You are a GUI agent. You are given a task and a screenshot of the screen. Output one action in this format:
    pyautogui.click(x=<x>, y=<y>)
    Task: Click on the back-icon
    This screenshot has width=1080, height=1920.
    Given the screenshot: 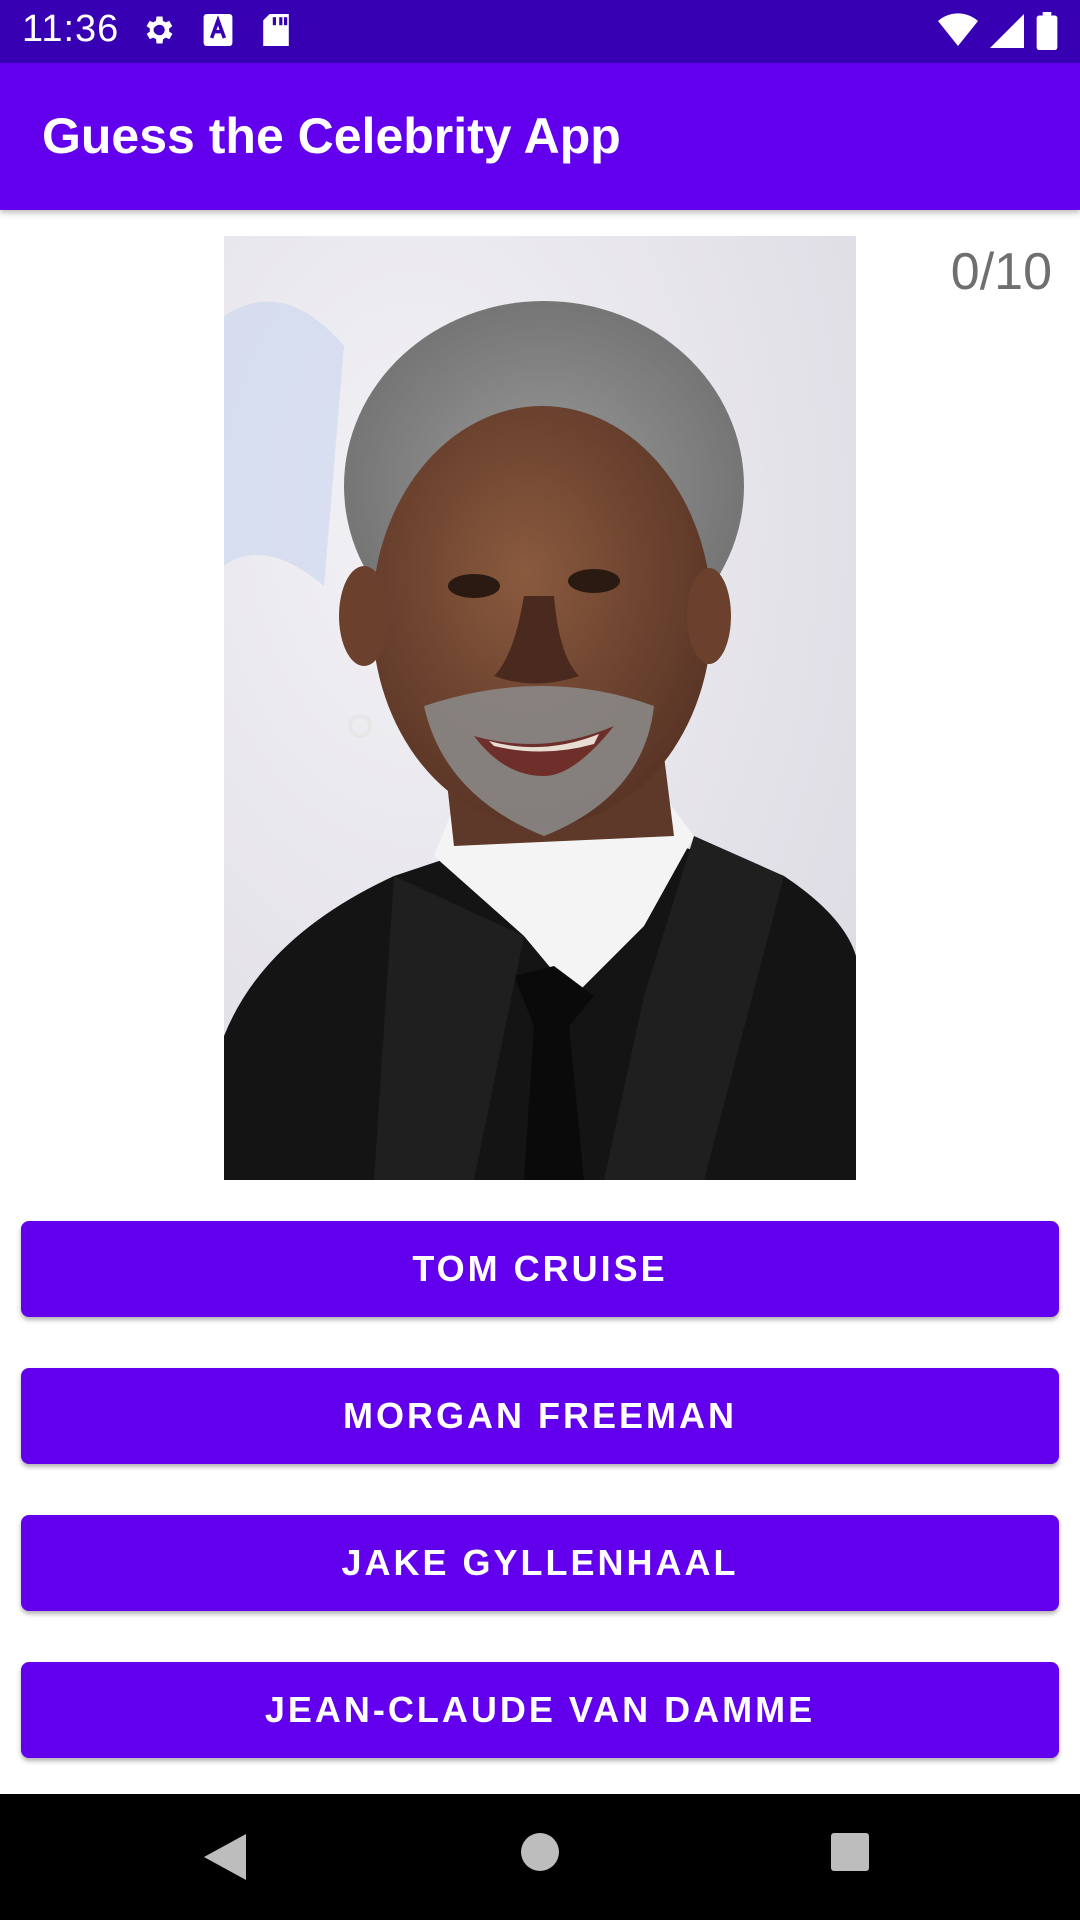 What is the action you would take?
    pyautogui.click(x=225, y=1859)
    